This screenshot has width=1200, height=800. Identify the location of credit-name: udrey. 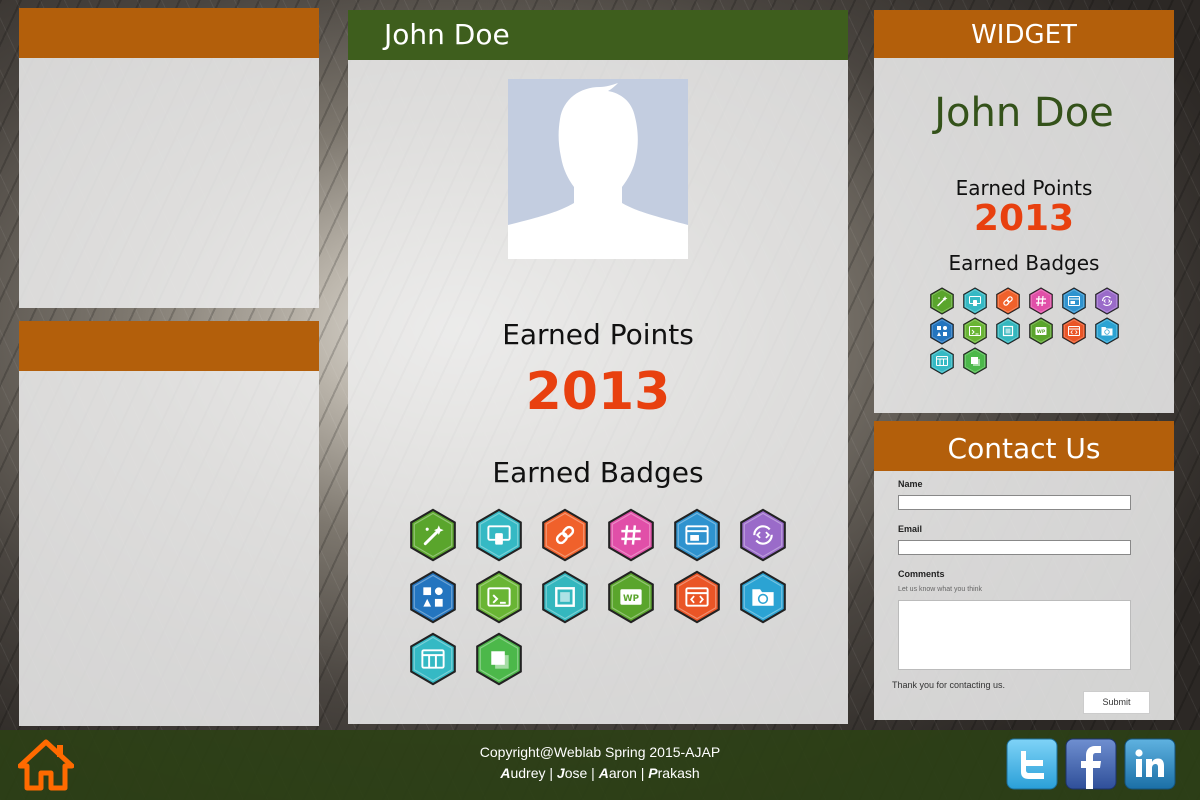
(528, 773).